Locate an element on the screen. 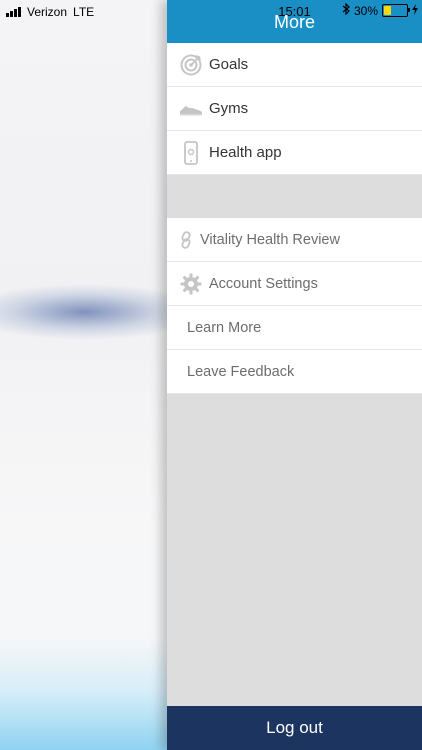  menu-item-label: Health app is located at coordinates (245, 152).